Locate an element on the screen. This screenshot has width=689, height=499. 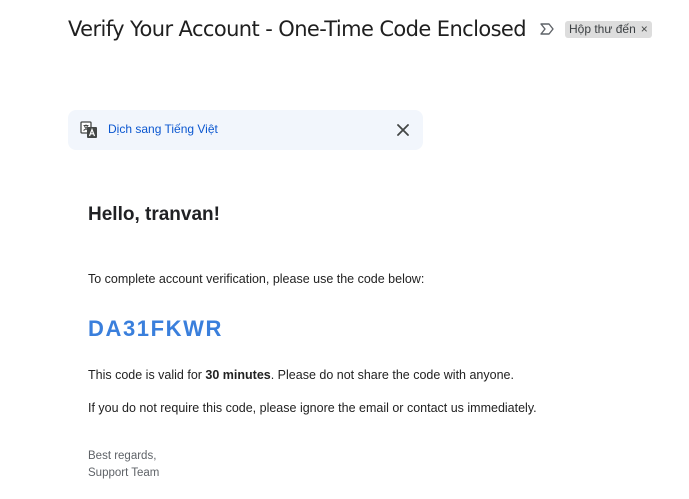
close-icon is located at coordinates (403, 130).